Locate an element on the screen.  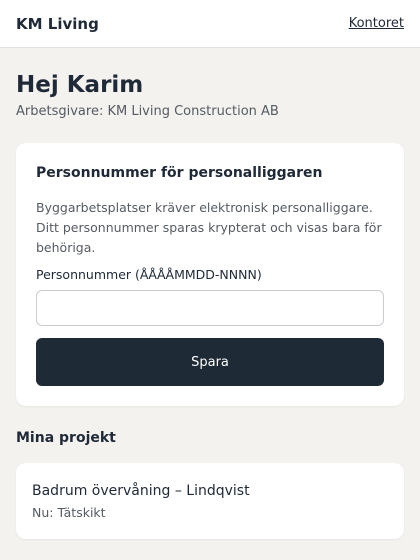
office-link: Kontoret is located at coordinates (376, 23).